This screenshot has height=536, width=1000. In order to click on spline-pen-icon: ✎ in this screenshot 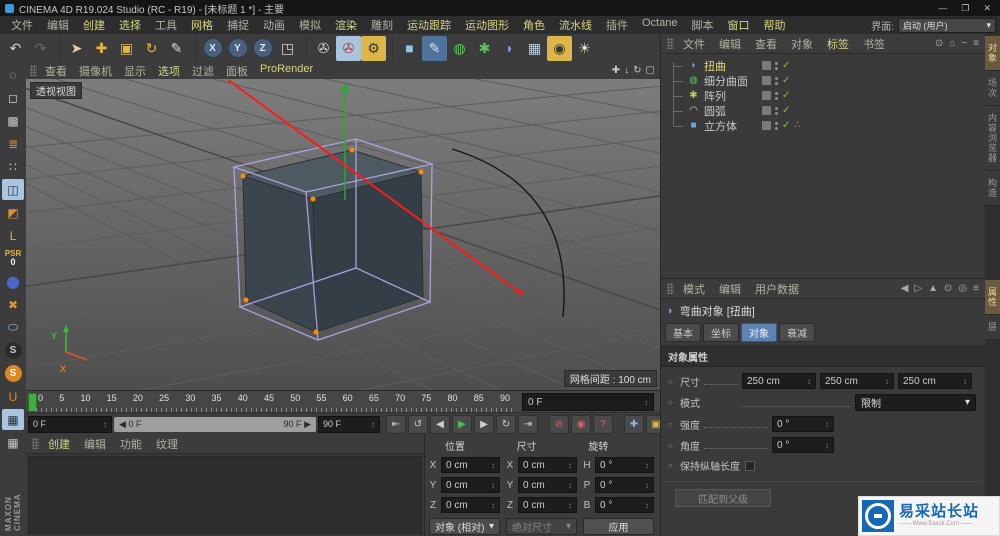, I will do `click(434, 48)`.